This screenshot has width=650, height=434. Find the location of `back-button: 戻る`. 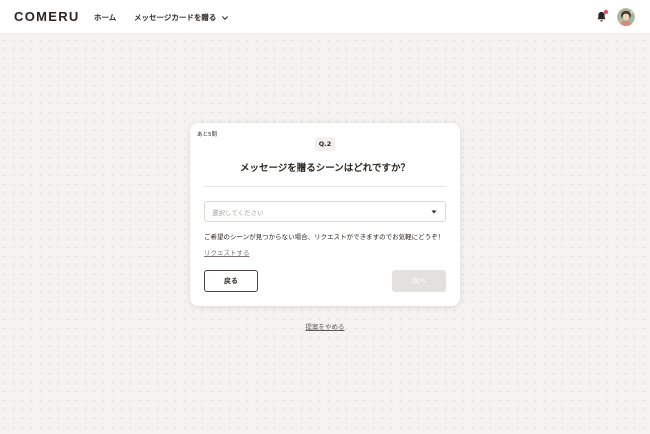

back-button: 戻る is located at coordinates (231, 281).